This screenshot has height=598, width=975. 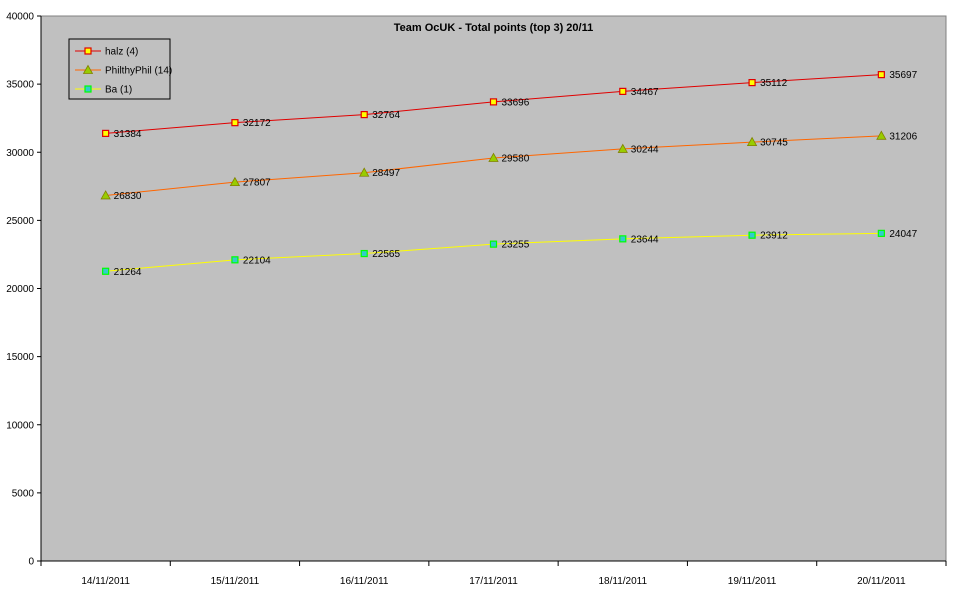 What do you see at coordinates (121, 52) in the screenshot?
I see `legend-label: halz (4)` at bounding box center [121, 52].